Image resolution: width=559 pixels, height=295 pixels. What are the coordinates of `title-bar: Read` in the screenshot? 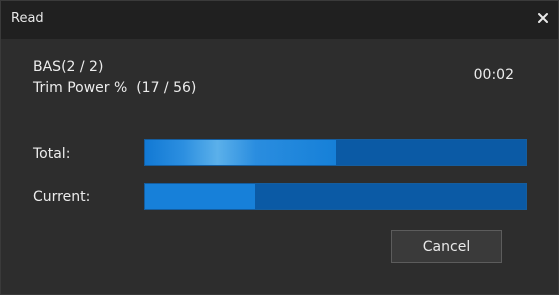 It's located at (279, 20).